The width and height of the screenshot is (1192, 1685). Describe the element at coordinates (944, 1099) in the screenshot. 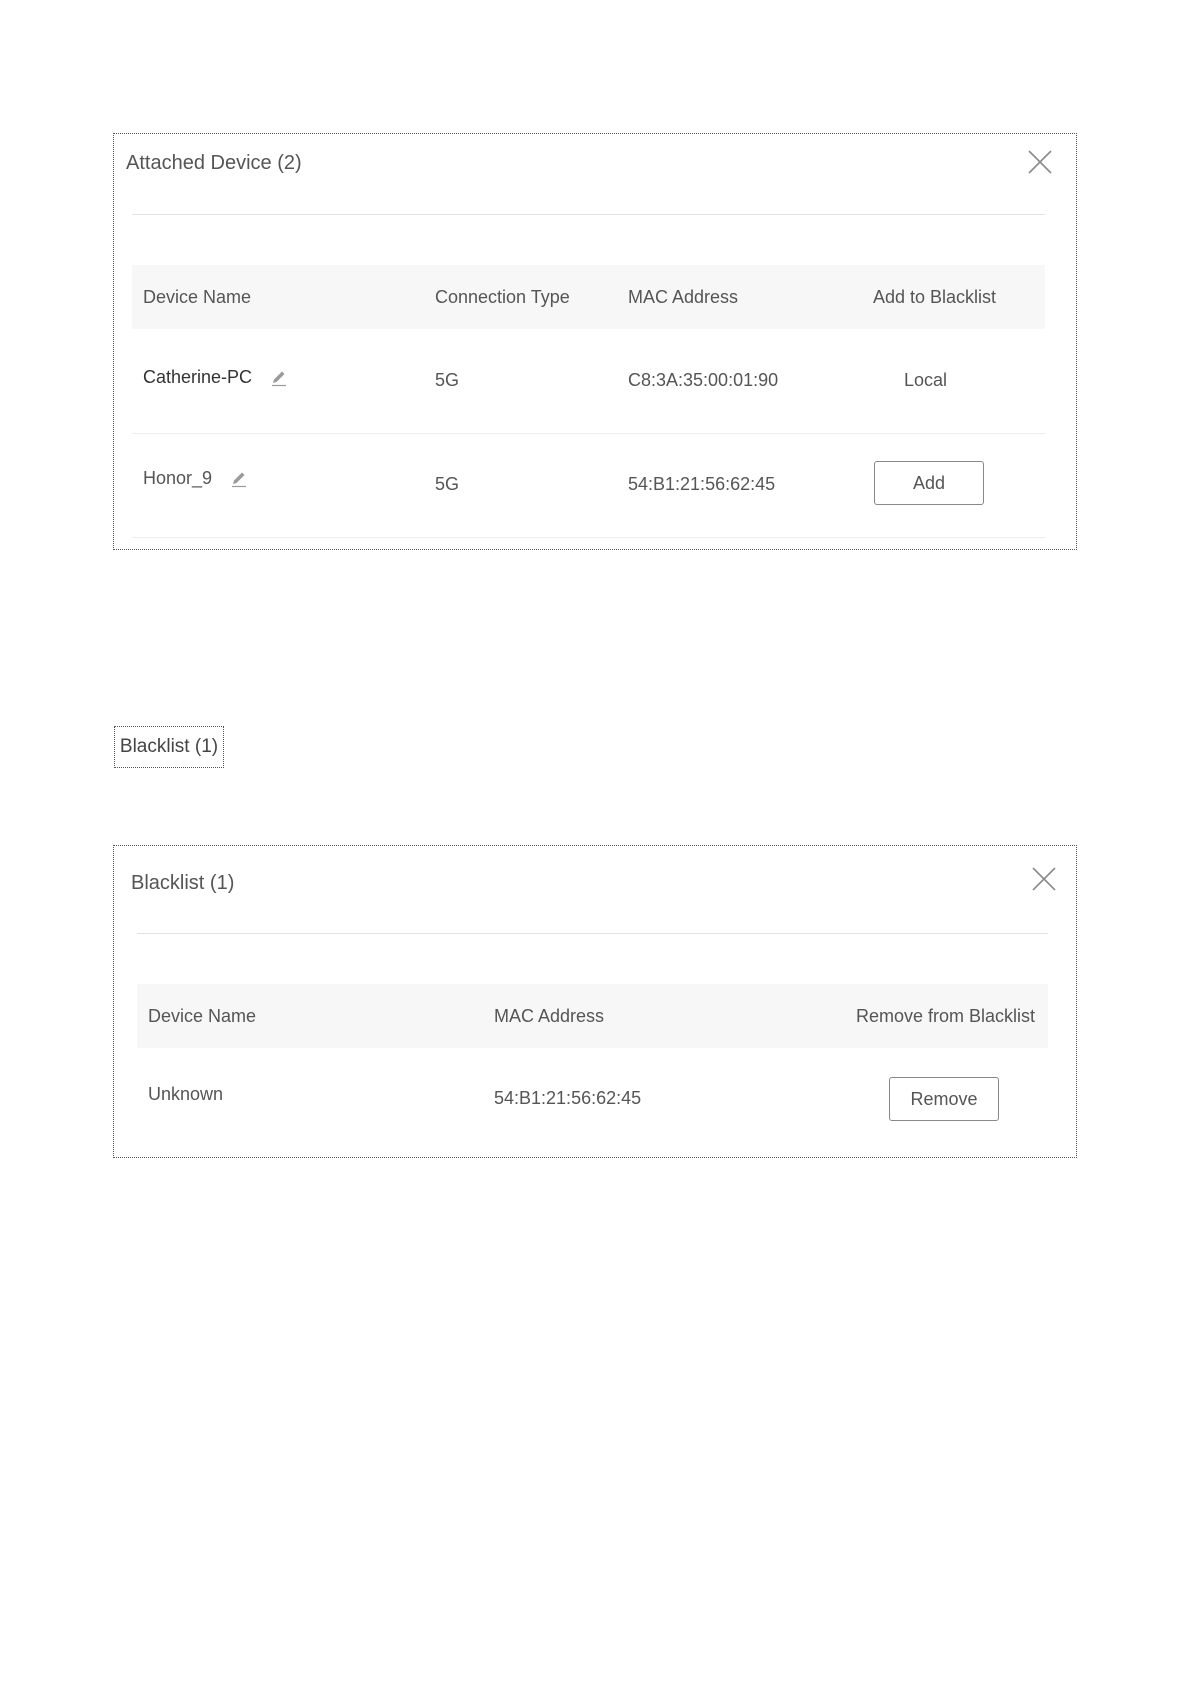

I see `remove-button: Remove` at that location.